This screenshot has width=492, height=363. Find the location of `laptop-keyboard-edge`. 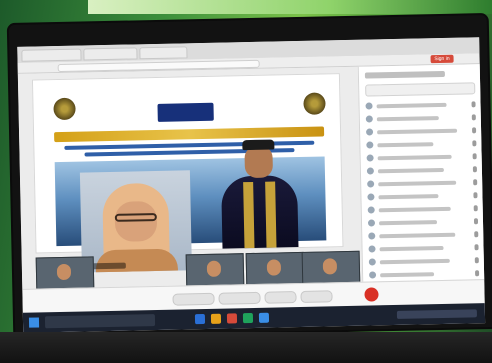

laptop-keyboard-edge is located at coordinates (246, 347).